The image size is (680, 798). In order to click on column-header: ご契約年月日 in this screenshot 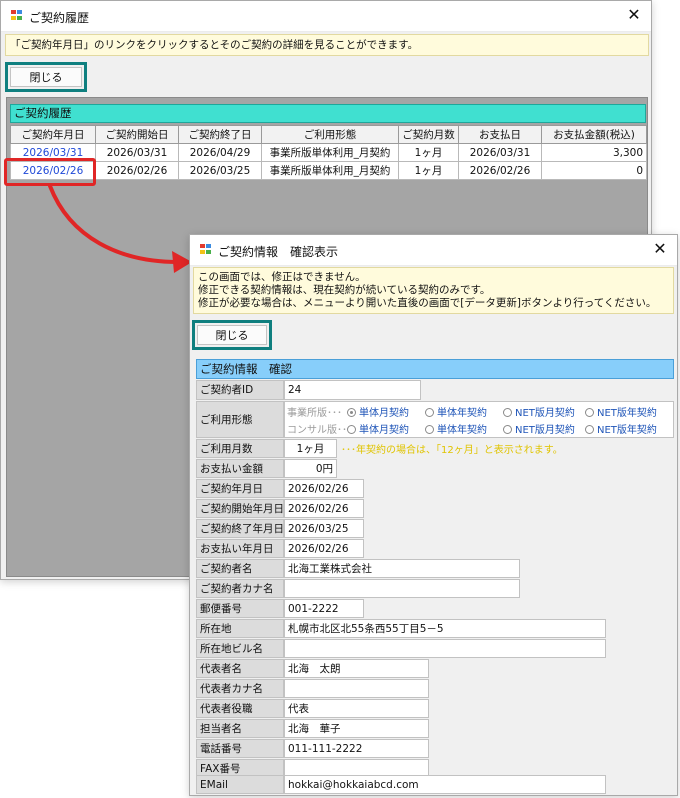, I will do `click(53, 134)`.